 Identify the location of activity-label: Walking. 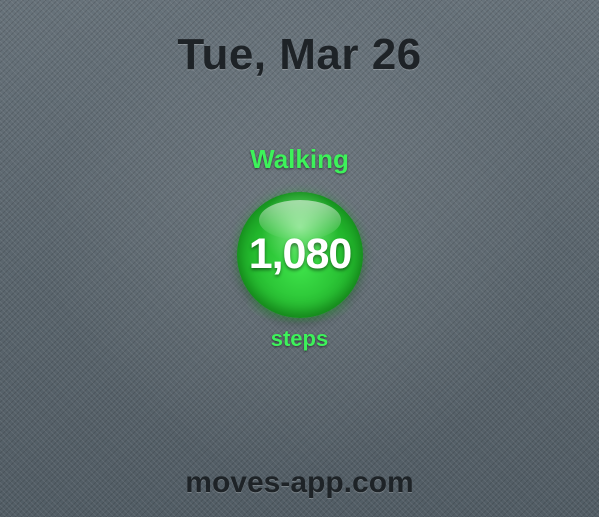
(299, 159).